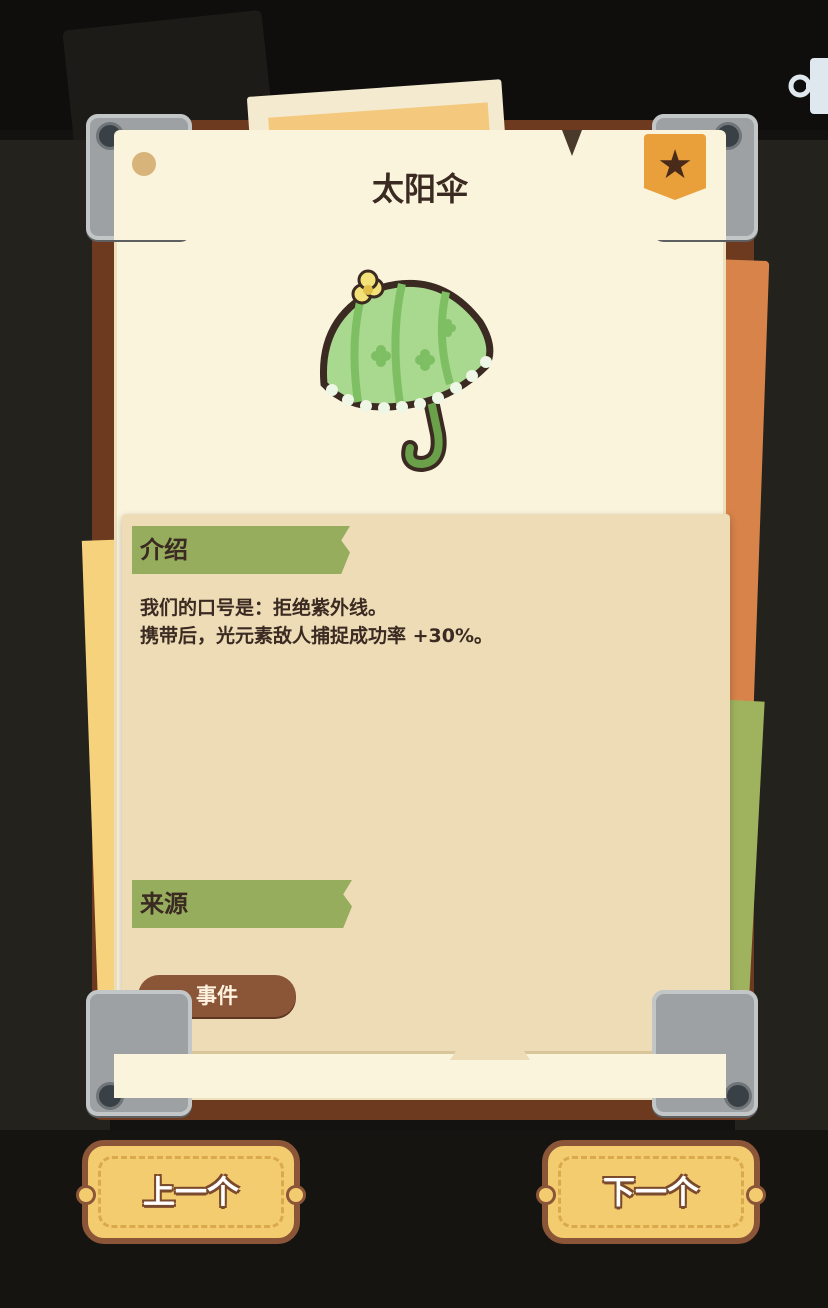 The height and width of the screenshot is (1308, 828). Describe the element at coordinates (164, 904) in the screenshot. I see `source-label: 来源` at that location.